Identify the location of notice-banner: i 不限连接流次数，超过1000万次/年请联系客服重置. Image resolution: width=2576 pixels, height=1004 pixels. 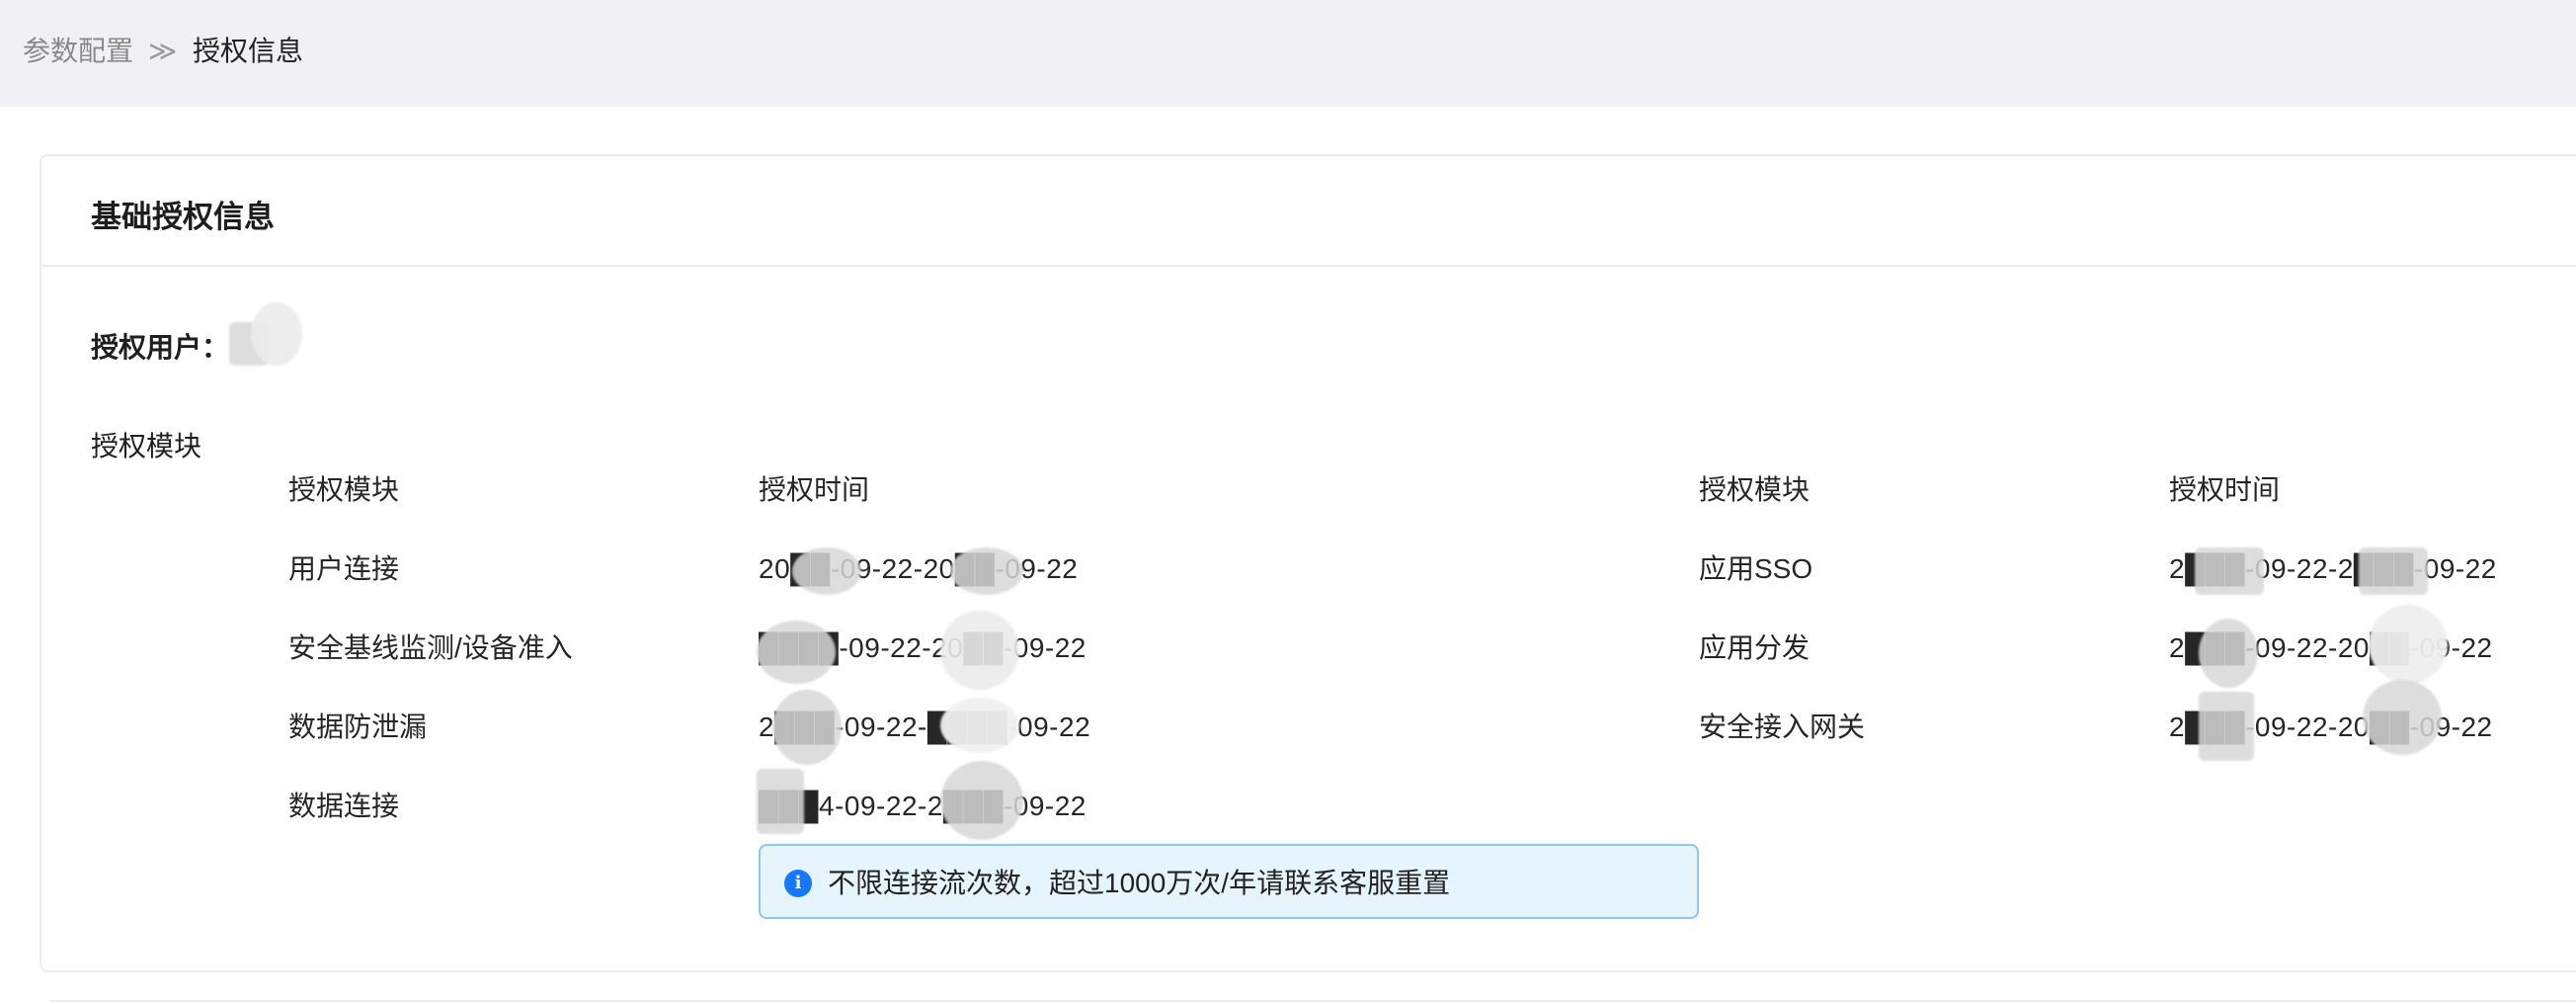
(1229, 881).